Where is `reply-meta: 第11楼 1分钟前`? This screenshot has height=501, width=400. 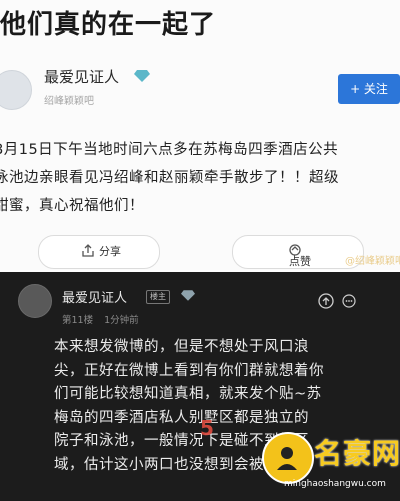
reply-meta: 第11楼 1分钟前 is located at coordinates (104, 319).